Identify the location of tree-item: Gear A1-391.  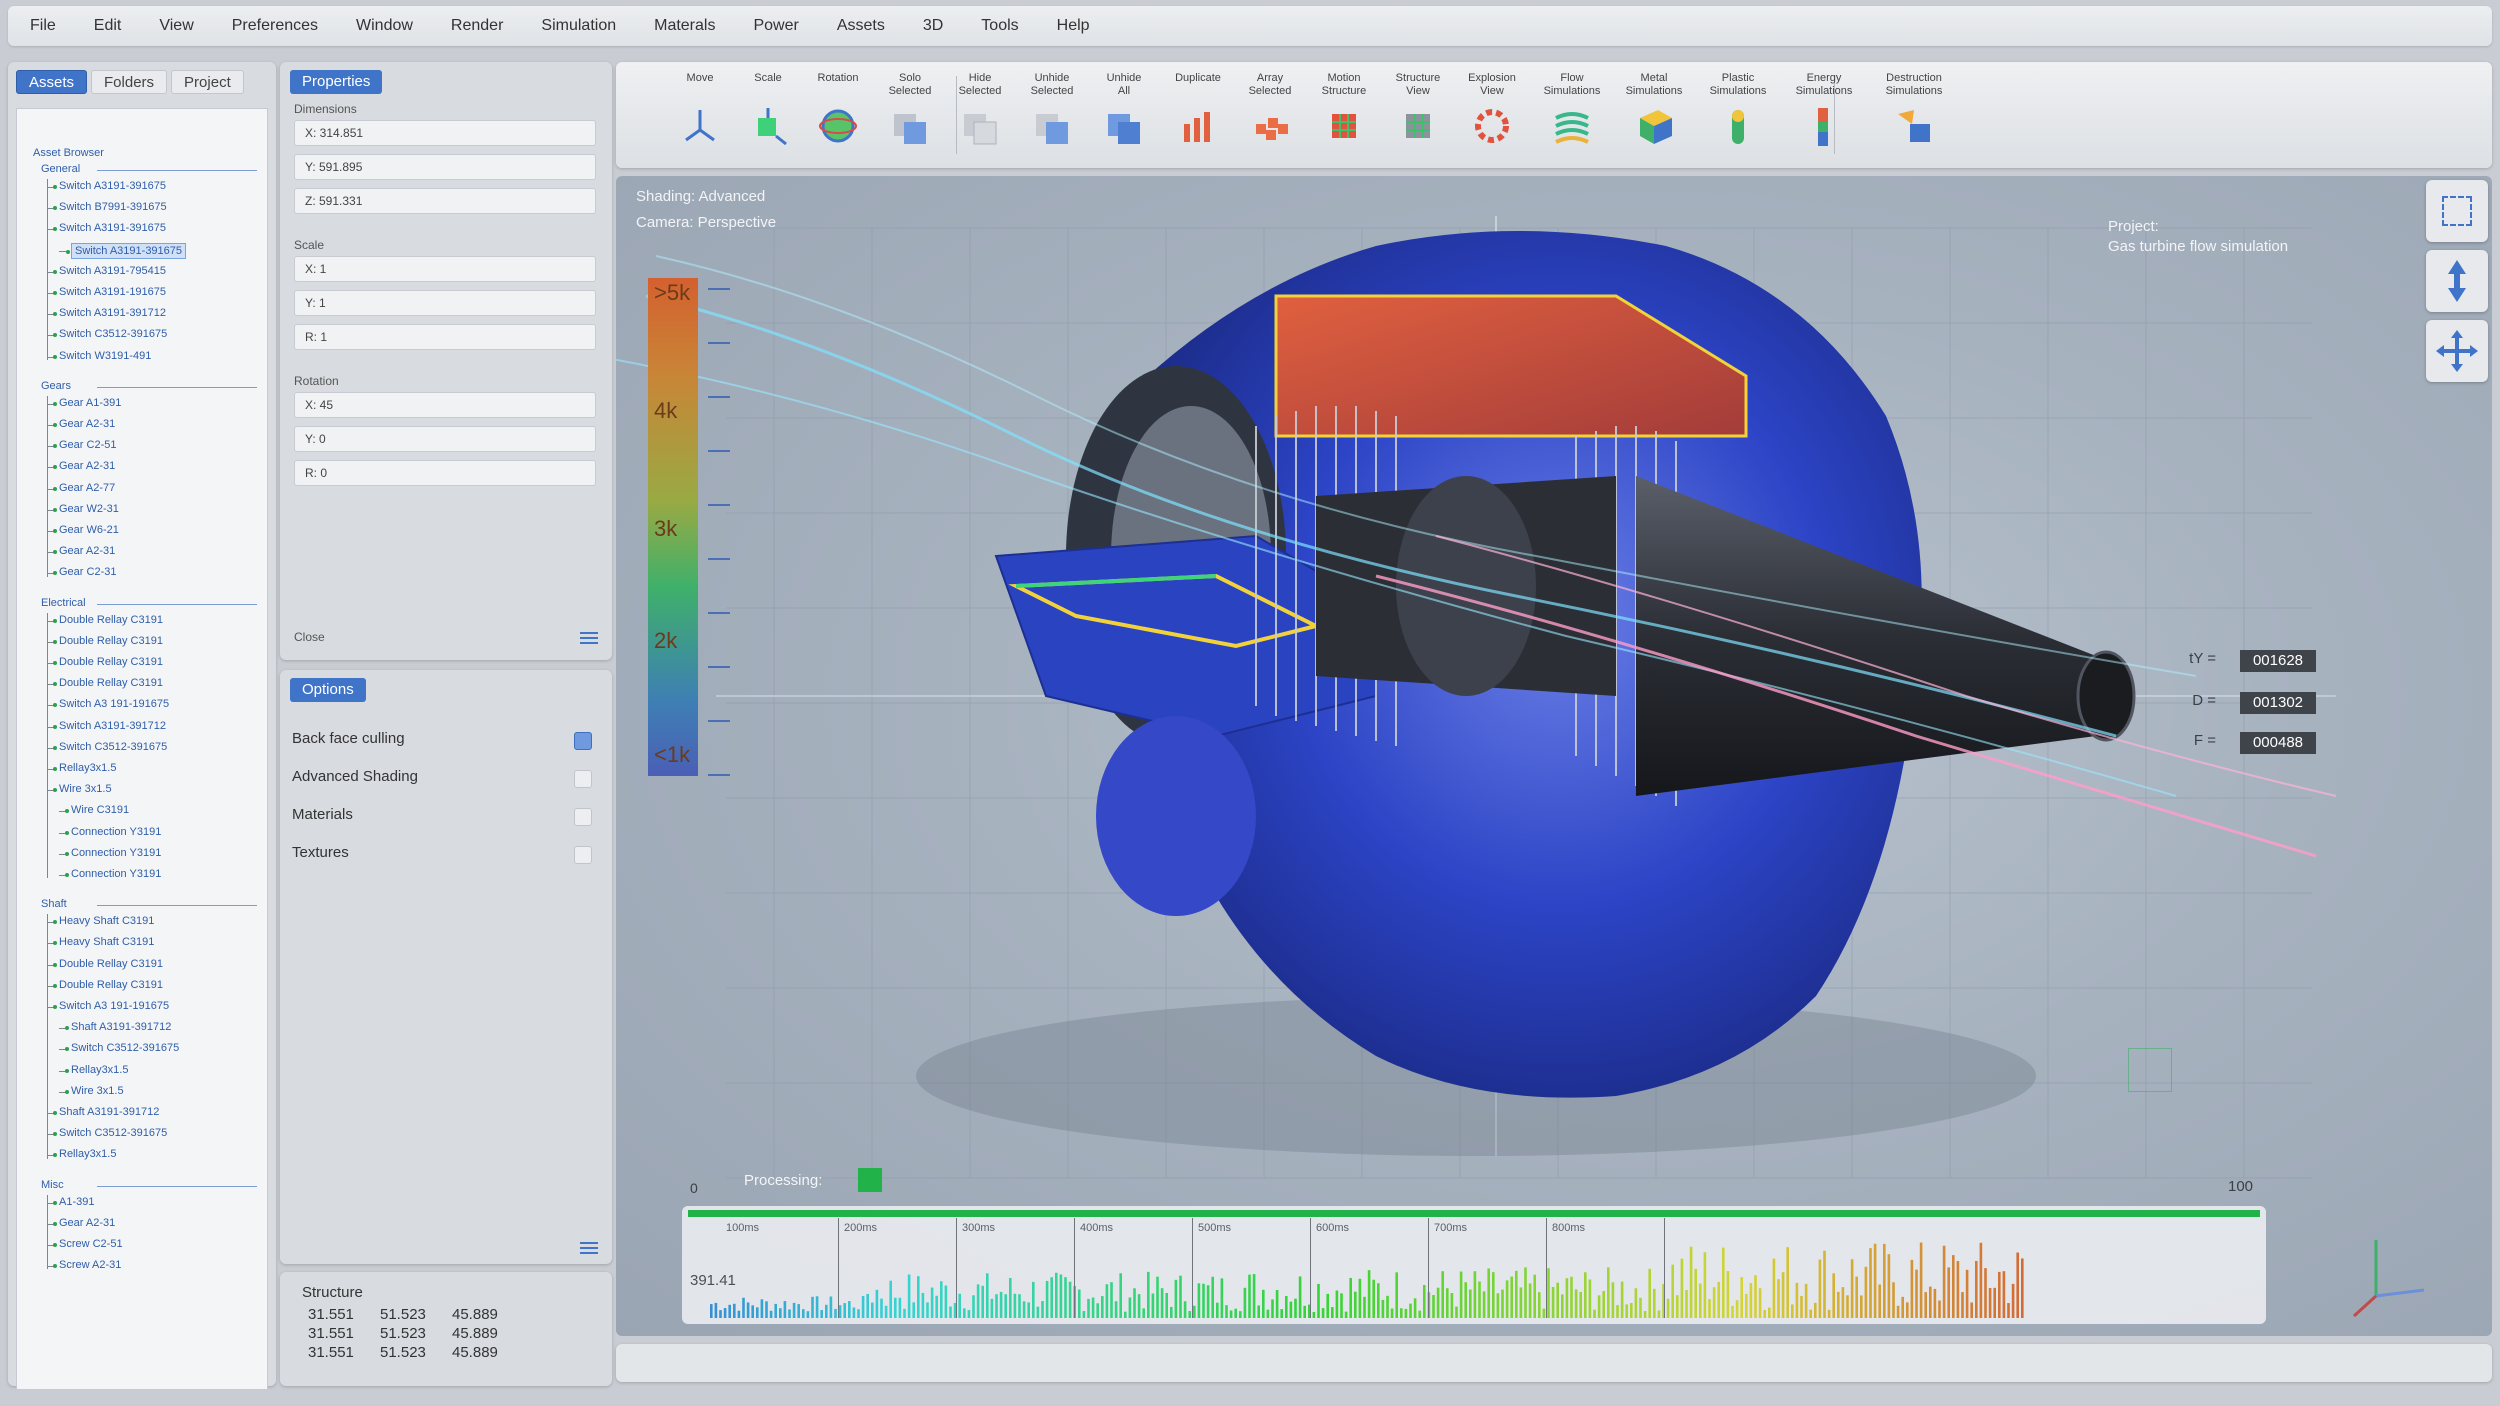
(86, 403).